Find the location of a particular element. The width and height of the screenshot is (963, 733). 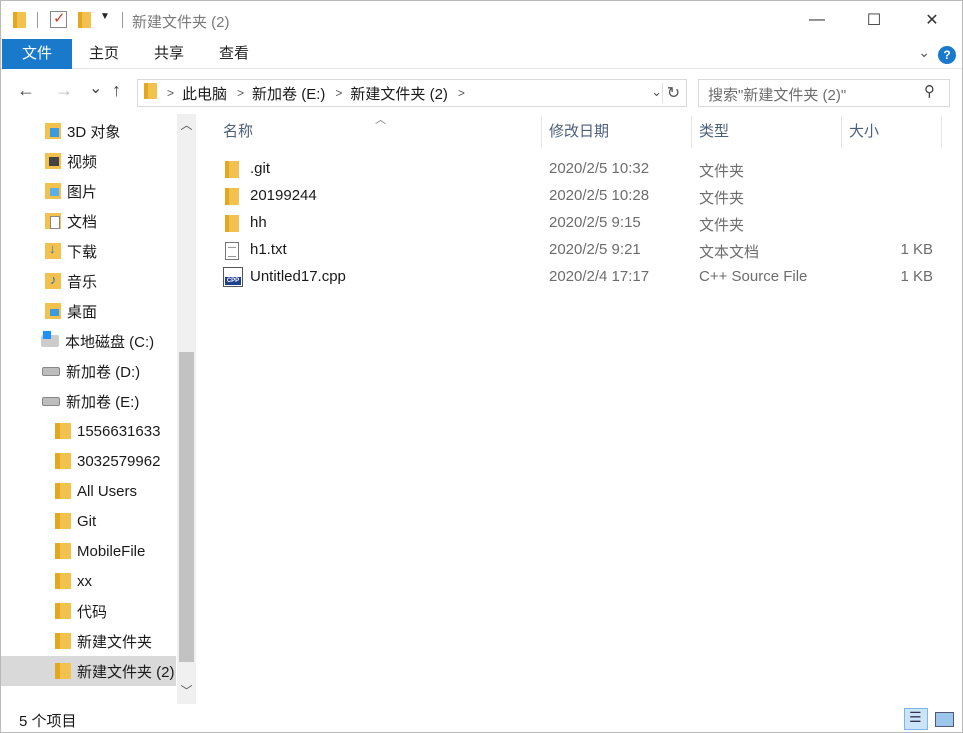

navigation-scrollbar: ︿ ﹀ is located at coordinates (186, 409).